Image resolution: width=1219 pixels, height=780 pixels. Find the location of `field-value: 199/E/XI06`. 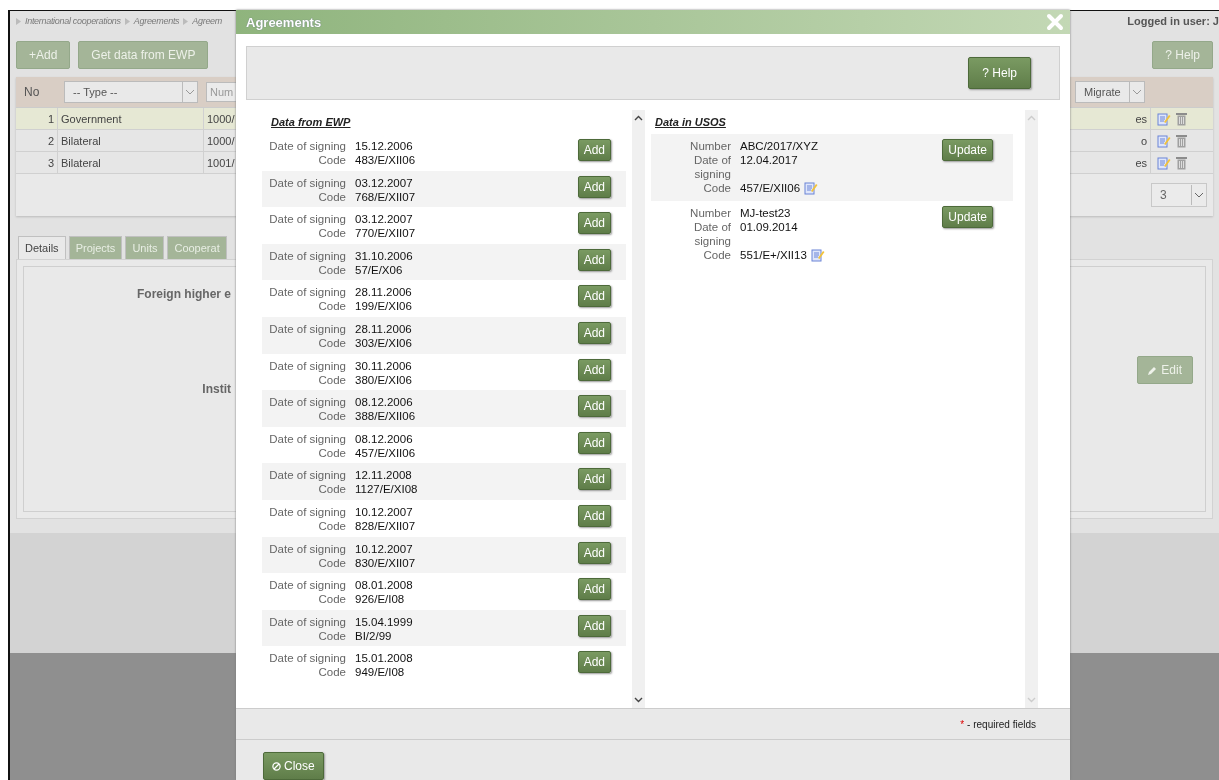

field-value: 199/E/XI06 is located at coordinates (383, 306).